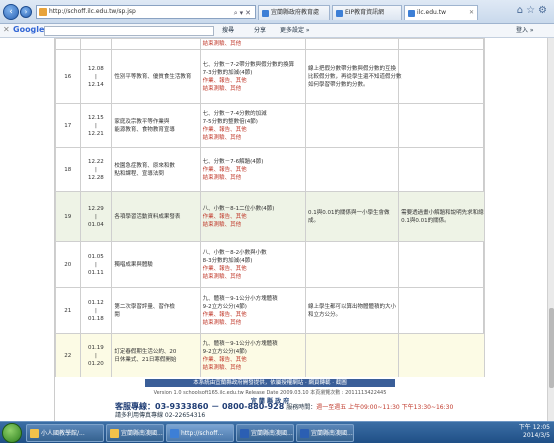 This screenshot has height=443, width=554. Describe the element at coordinates (253, 169) in the screenshot. I see `topic-cell: 七、分數－7-6解題(4節) 作業、報告、其他 結束測驗、其他` at that location.